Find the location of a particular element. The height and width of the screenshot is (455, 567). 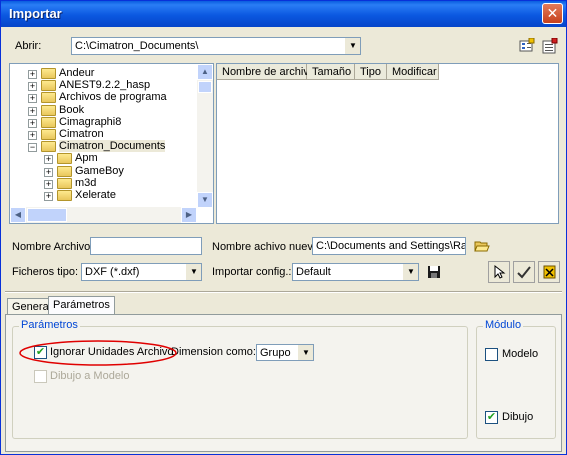

importar-config-label: Importar config.: is located at coordinates (252, 272).